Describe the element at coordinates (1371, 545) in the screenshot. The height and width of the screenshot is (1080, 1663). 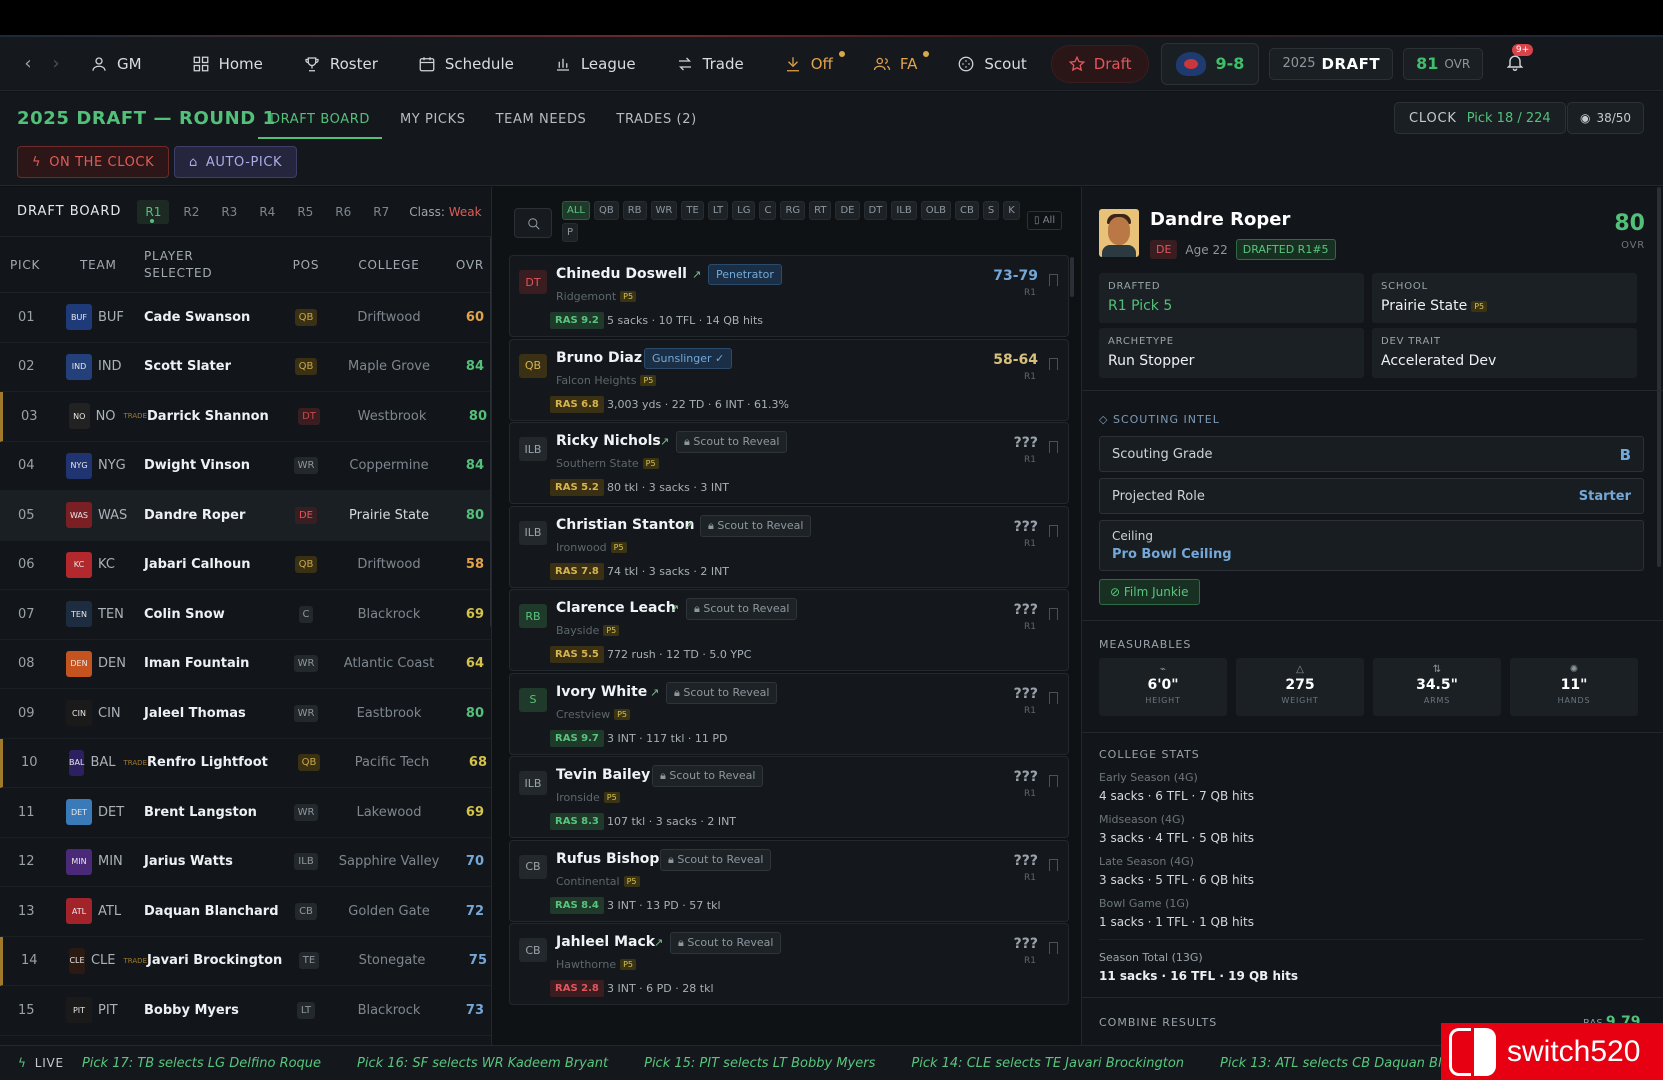
I see `ceiling-row: Ceiling Pro Bowl Ceiling` at that location.